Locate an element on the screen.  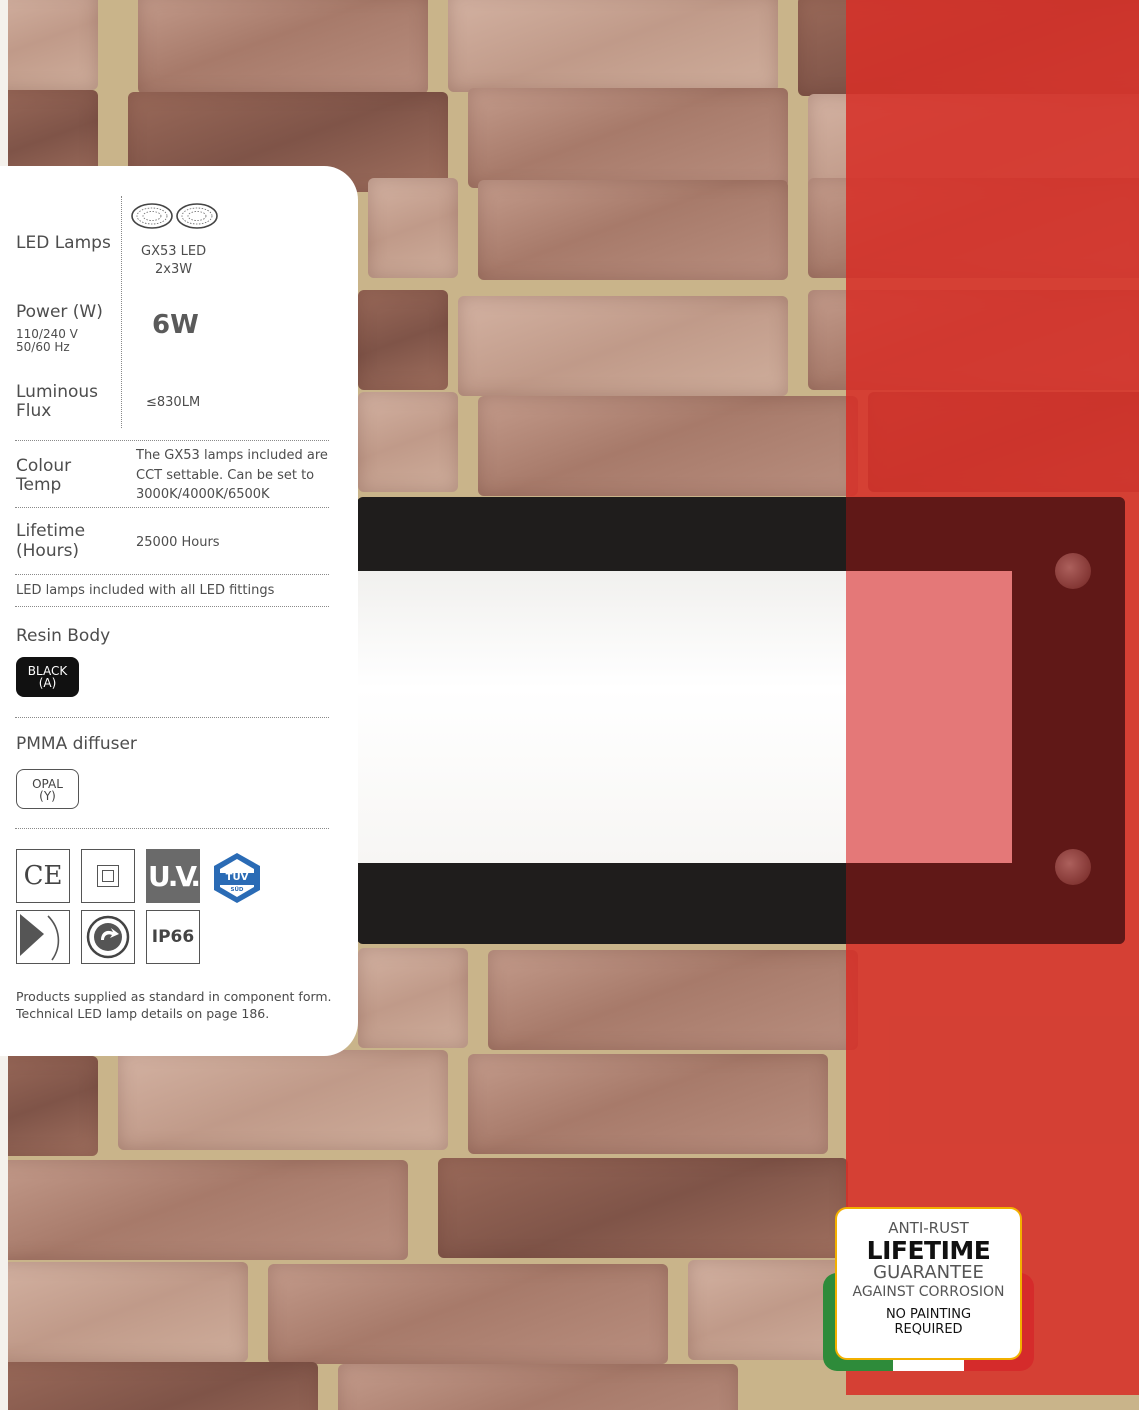
colour-temp-value-3: 3000K/4000K/6500K is located at coordinates (203, 494).